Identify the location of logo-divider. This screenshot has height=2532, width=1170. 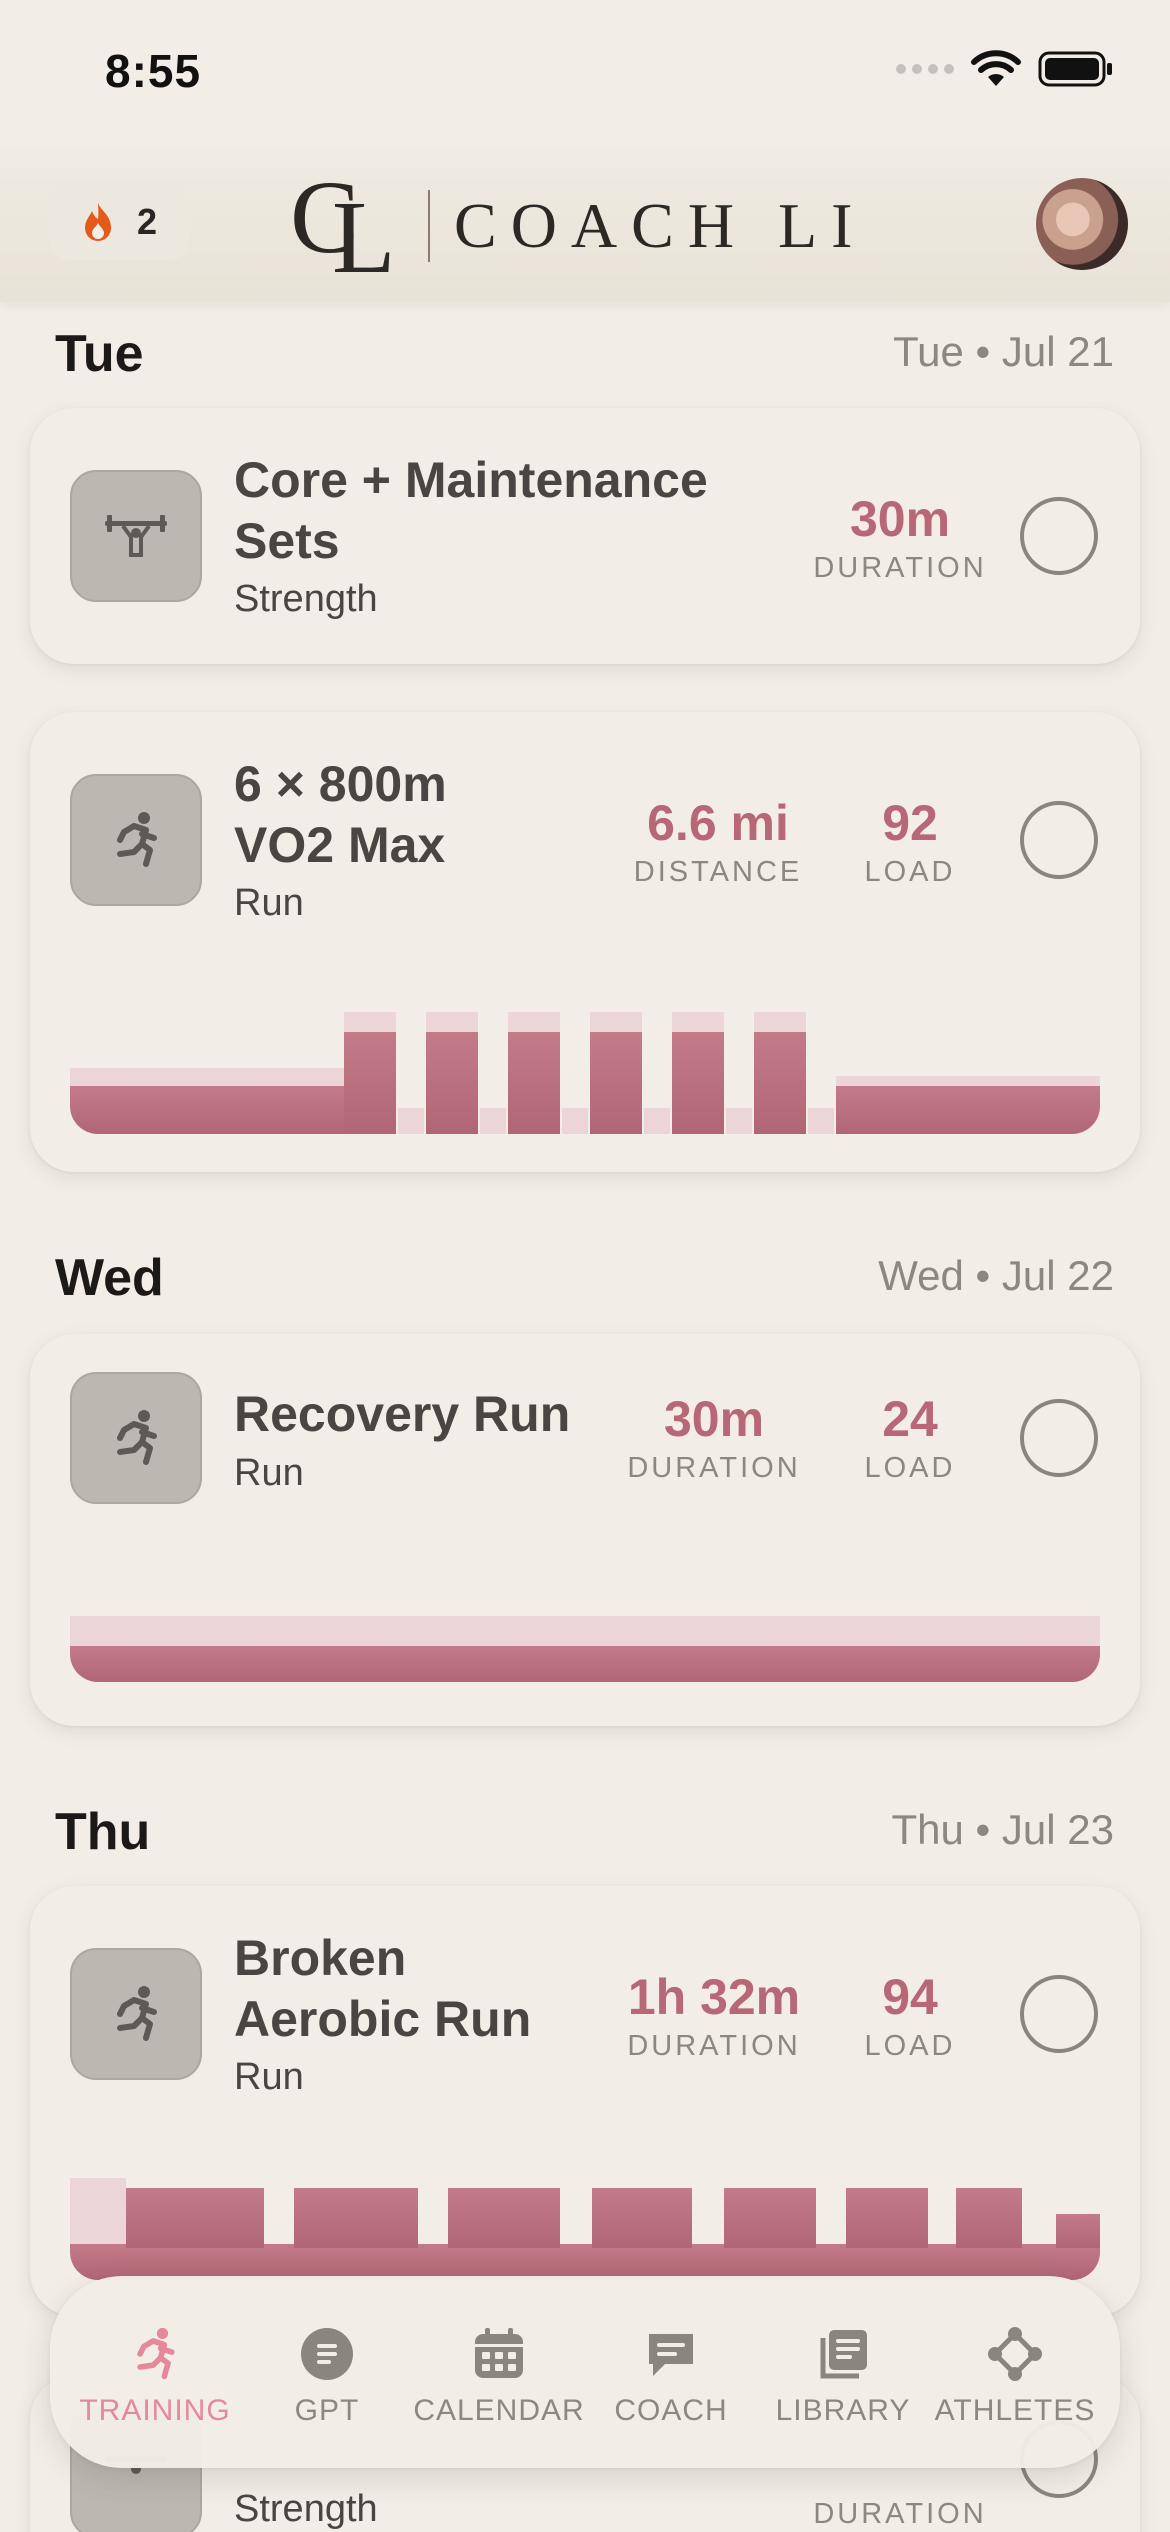
(429, 226).